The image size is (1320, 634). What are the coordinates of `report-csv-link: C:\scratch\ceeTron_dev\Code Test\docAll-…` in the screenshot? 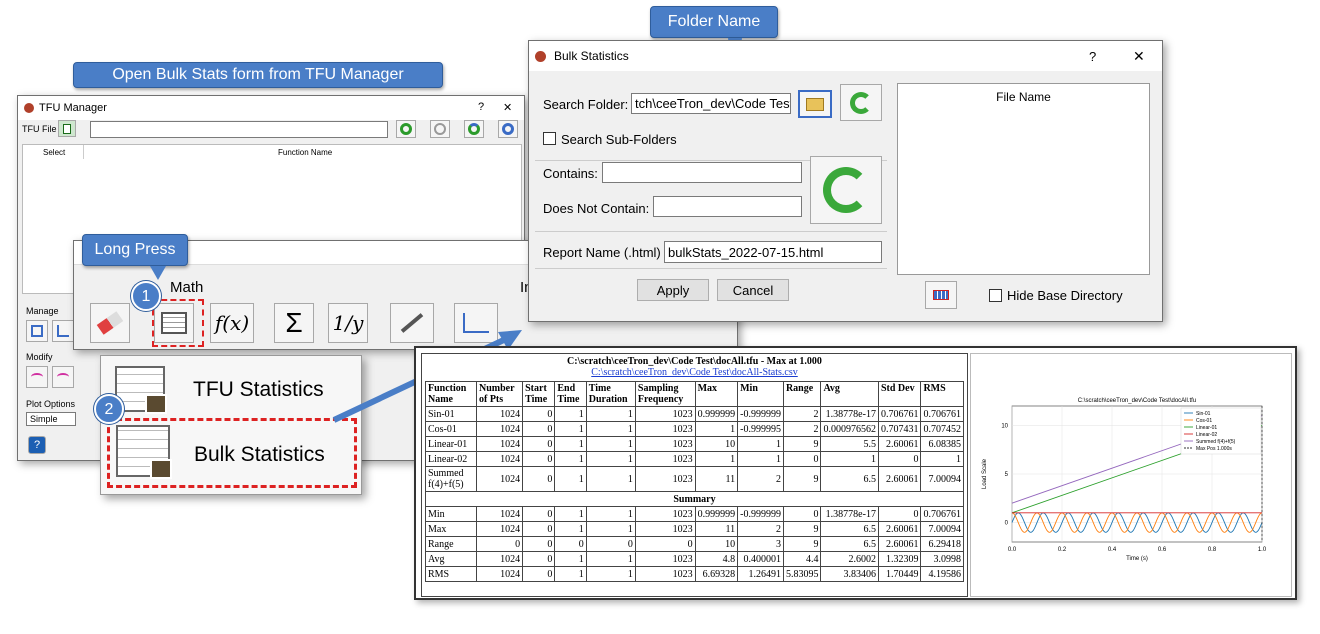 It's located at (694, 372).